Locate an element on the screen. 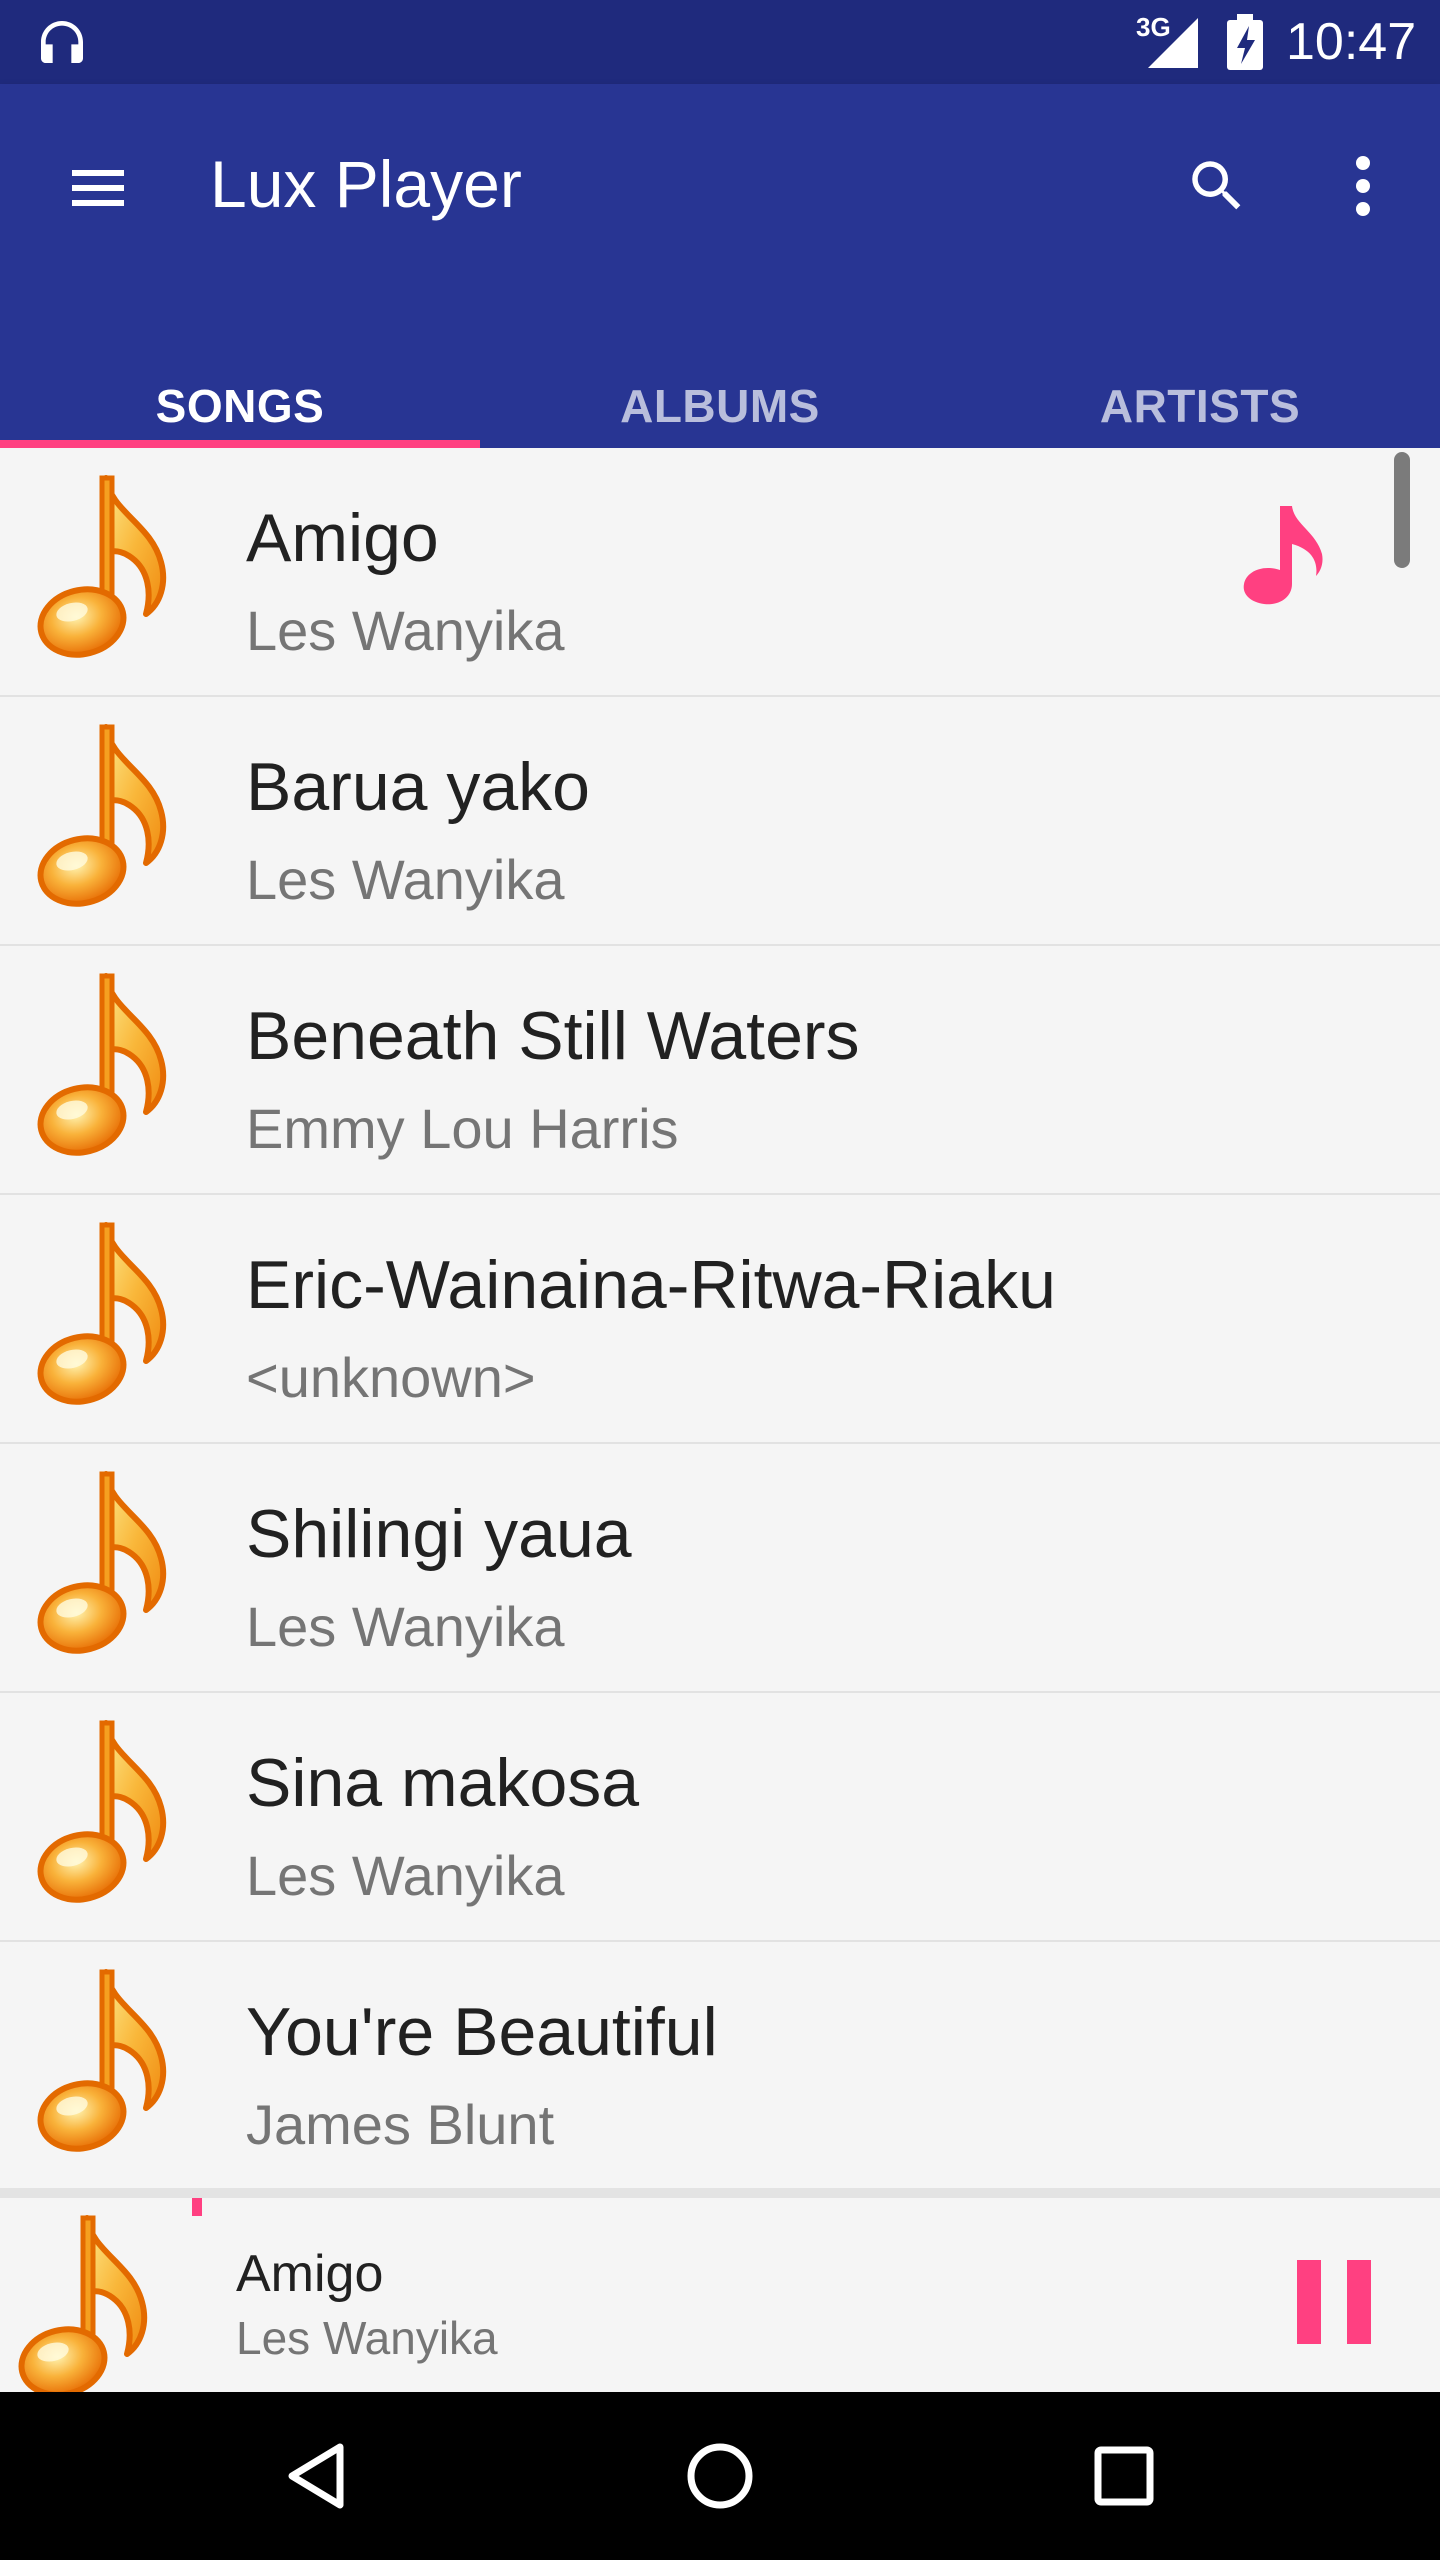  status-bar: 3G 10:47 is located at coordinates (720, 42).